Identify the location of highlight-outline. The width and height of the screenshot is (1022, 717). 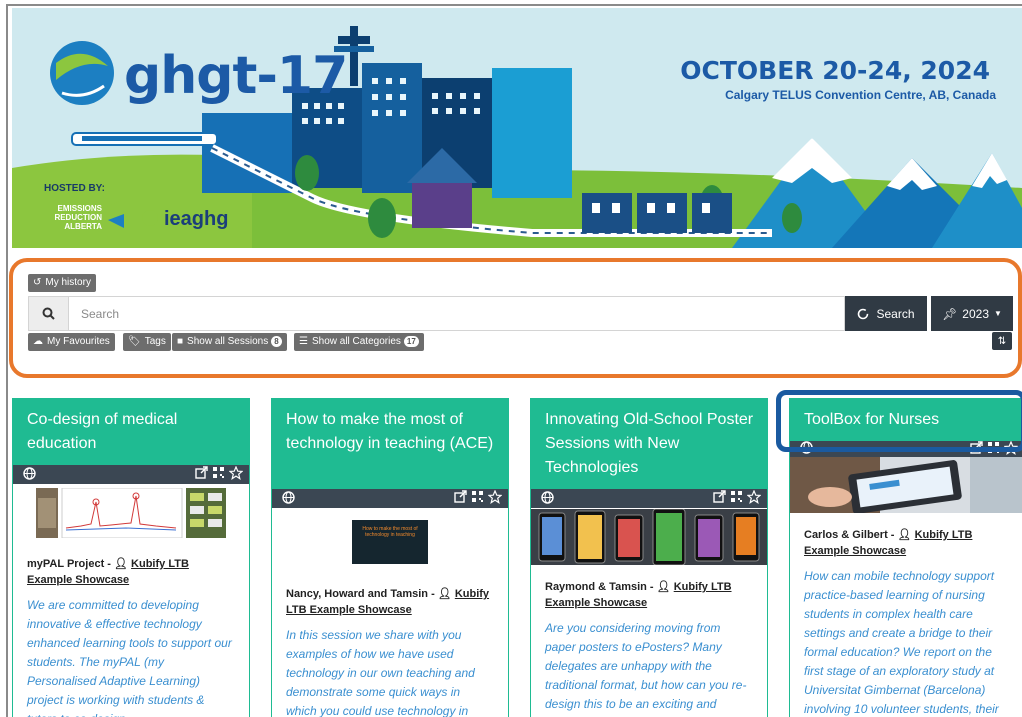
(899, 421).